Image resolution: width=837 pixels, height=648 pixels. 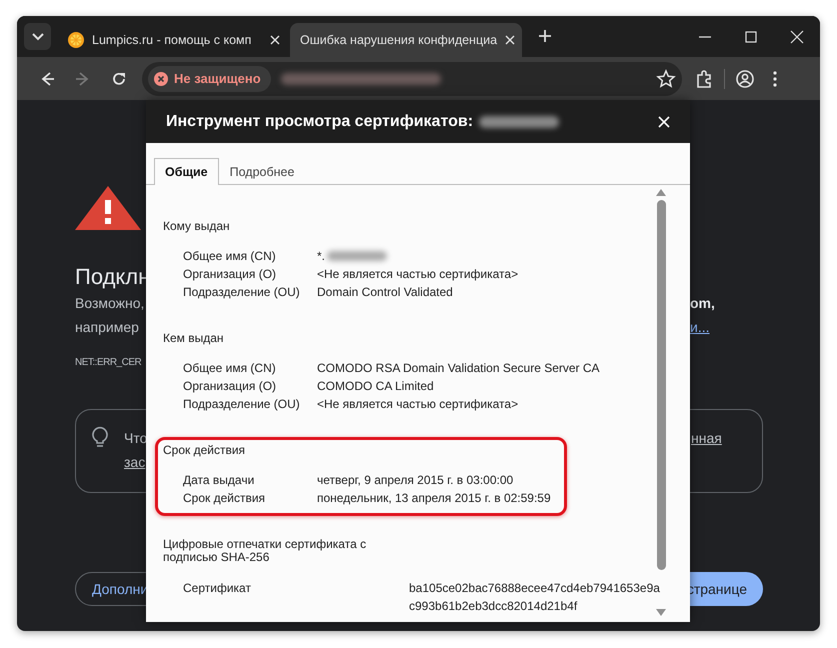 I want to click on field-value: четверг, 9 апреля 2015 г. в 03:00:00, so click(x=415, y=480).